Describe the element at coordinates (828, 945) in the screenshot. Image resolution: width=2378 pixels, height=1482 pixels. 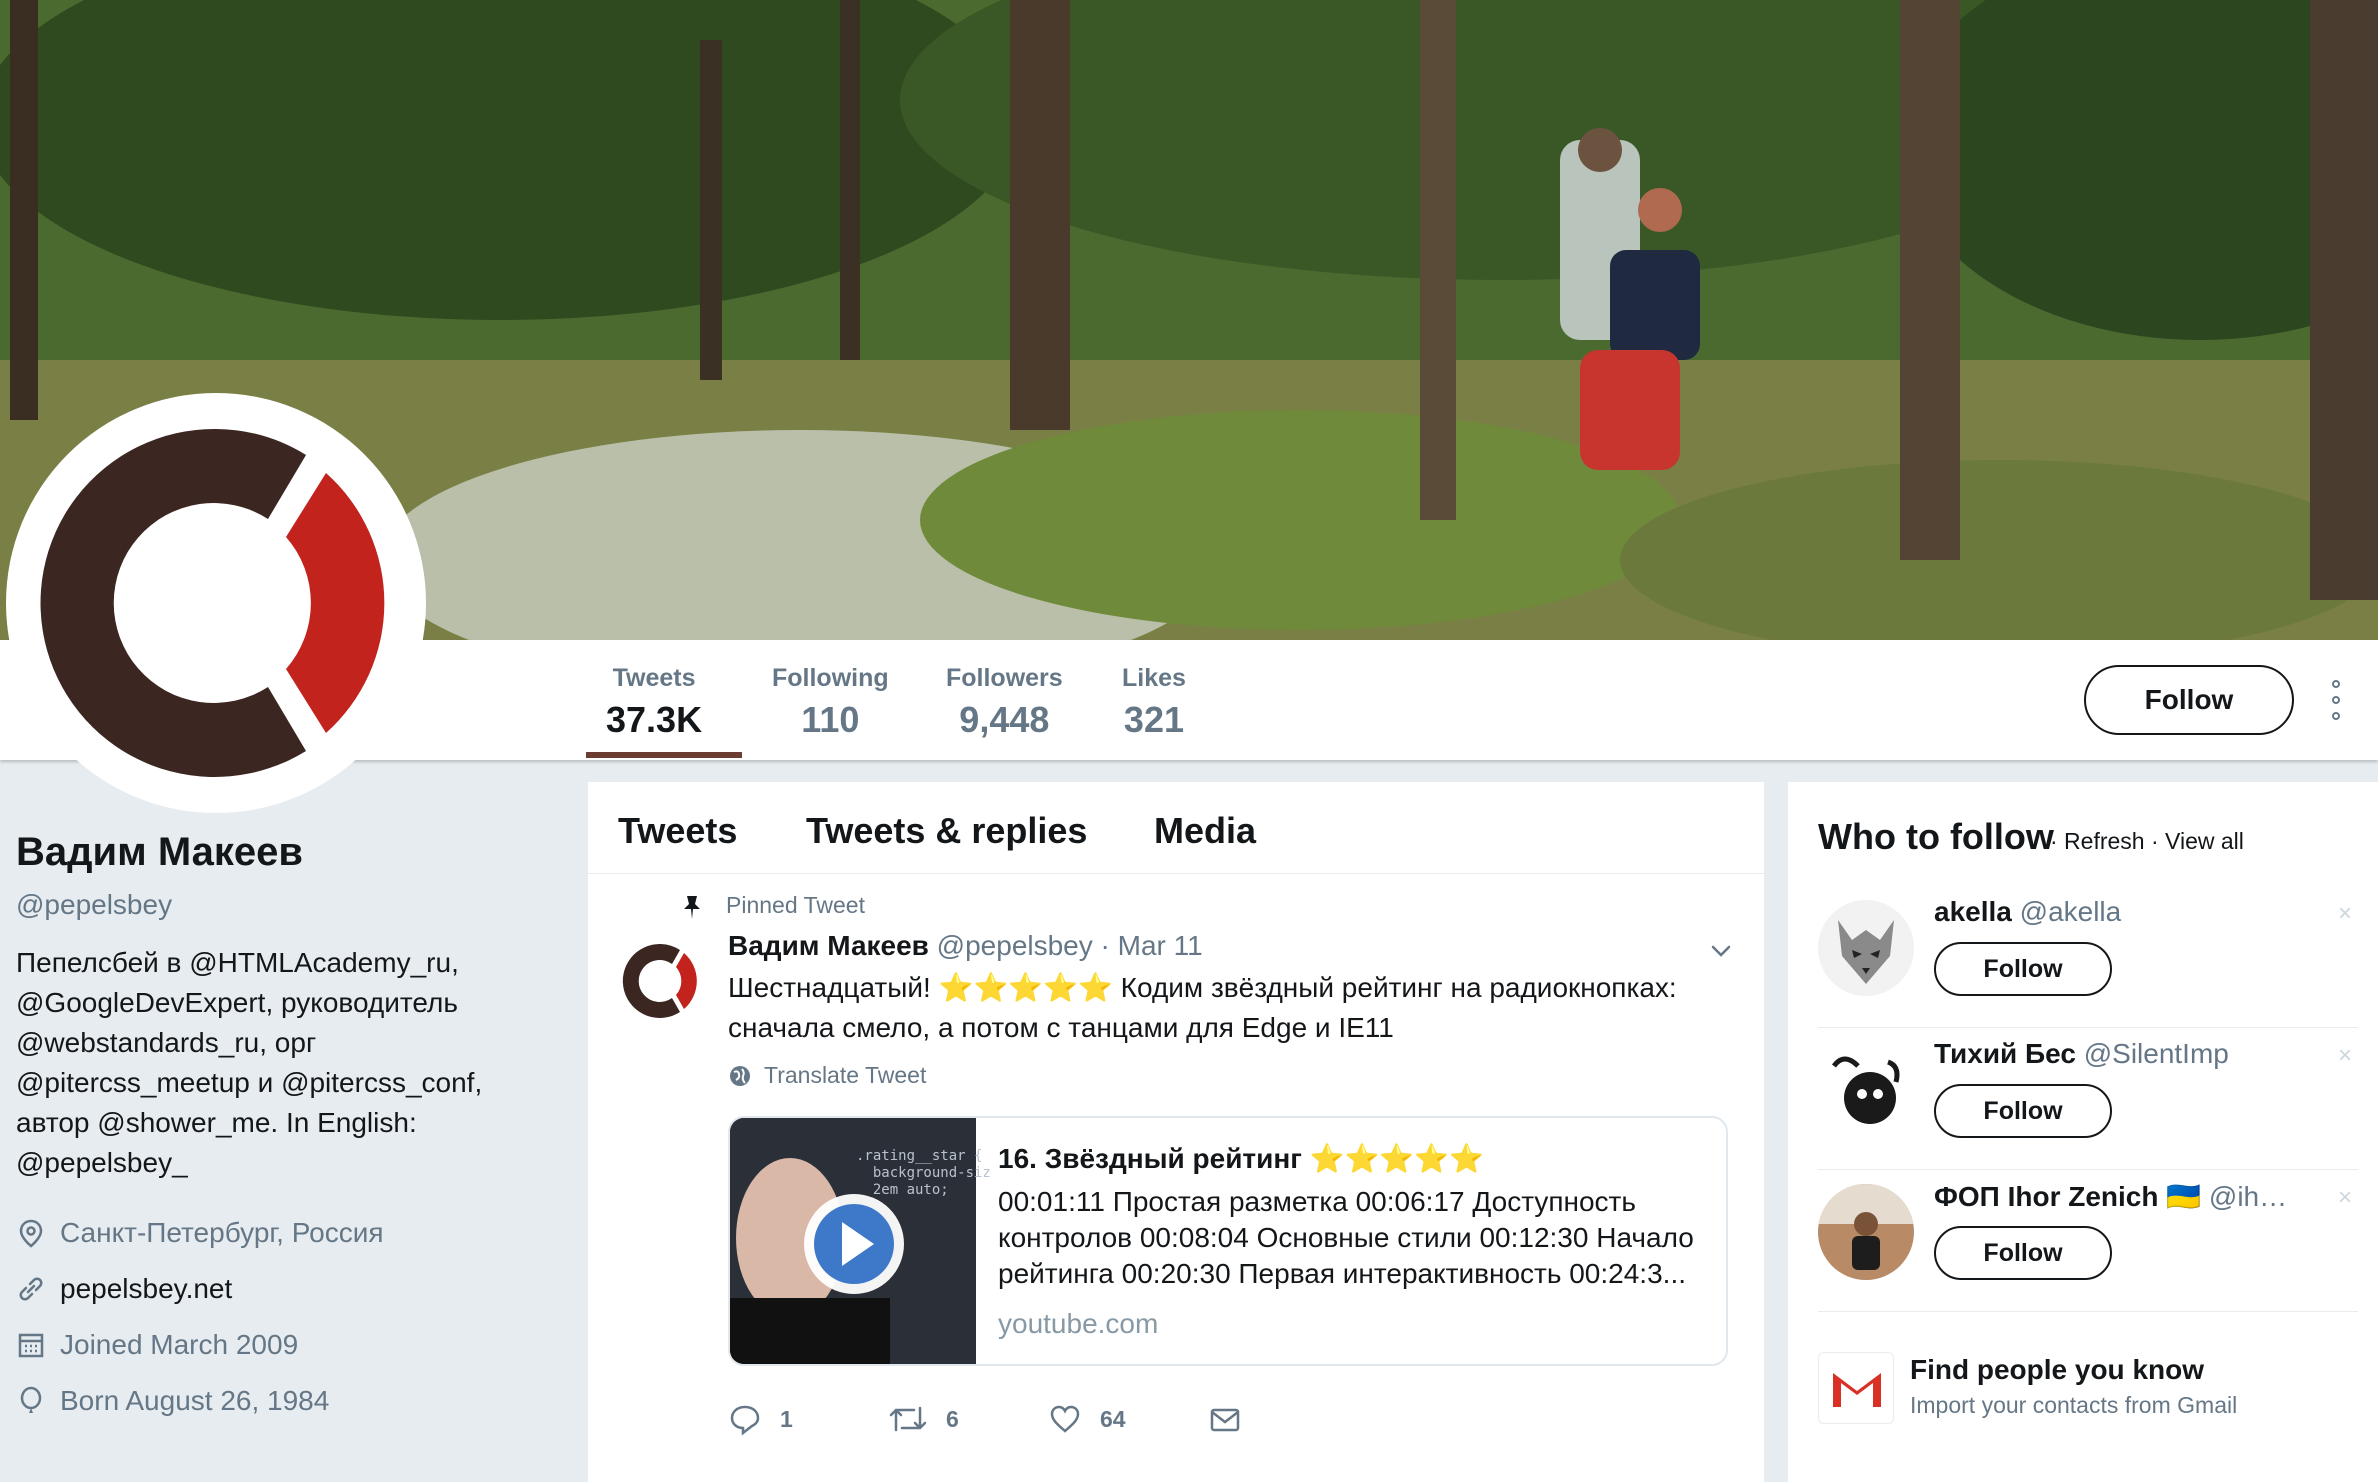
I see `tweet-author: Вадим Макеев` at that location.